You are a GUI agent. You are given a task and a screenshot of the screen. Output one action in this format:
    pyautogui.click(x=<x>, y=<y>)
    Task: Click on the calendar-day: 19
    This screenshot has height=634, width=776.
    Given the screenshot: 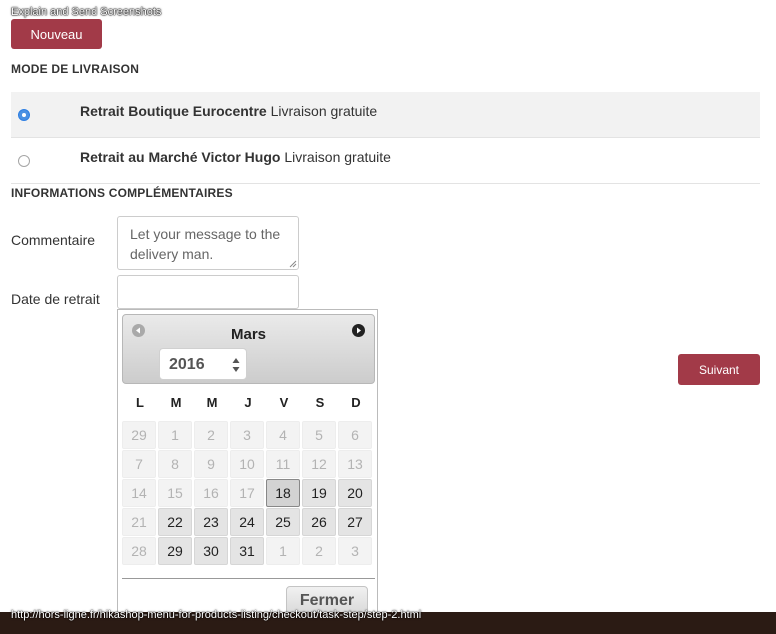 What is the action you would take?
    pyautogui.click(x=319, y=493)
    